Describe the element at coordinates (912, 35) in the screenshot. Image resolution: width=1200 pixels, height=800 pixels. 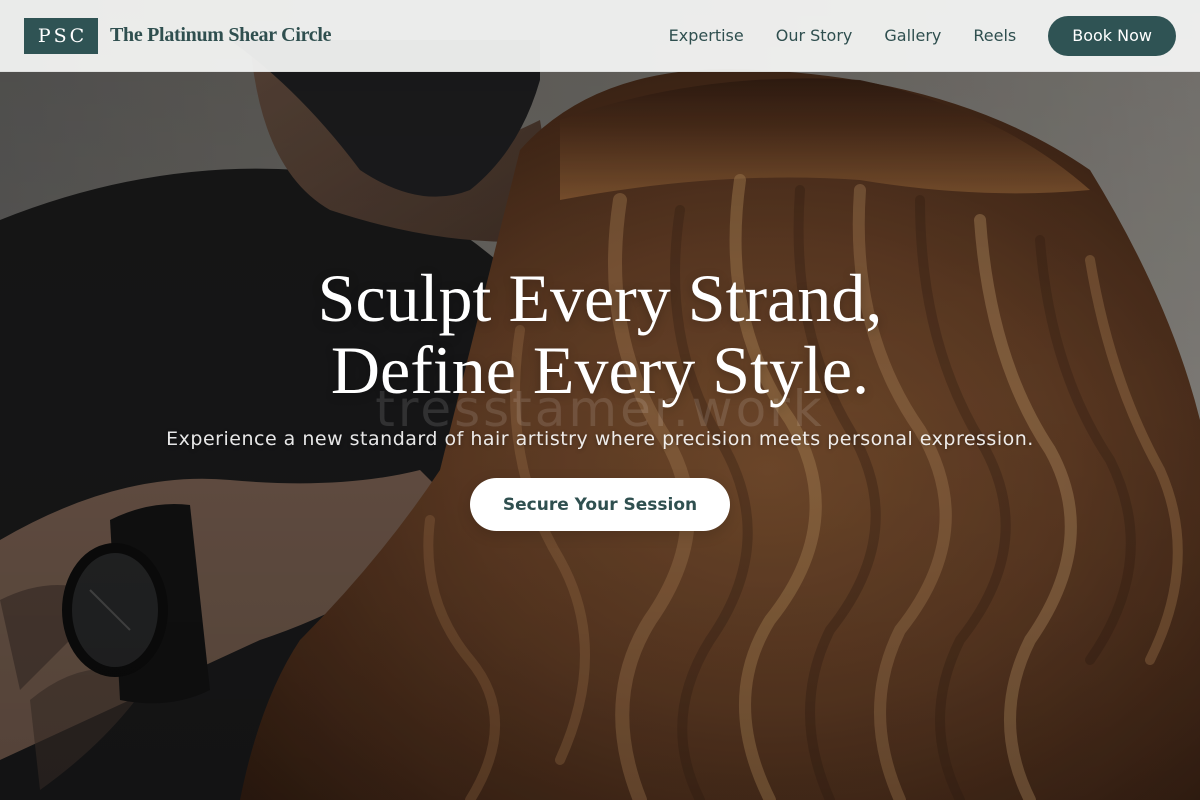
I see `nav-link-gallery: Gallery` at that location.